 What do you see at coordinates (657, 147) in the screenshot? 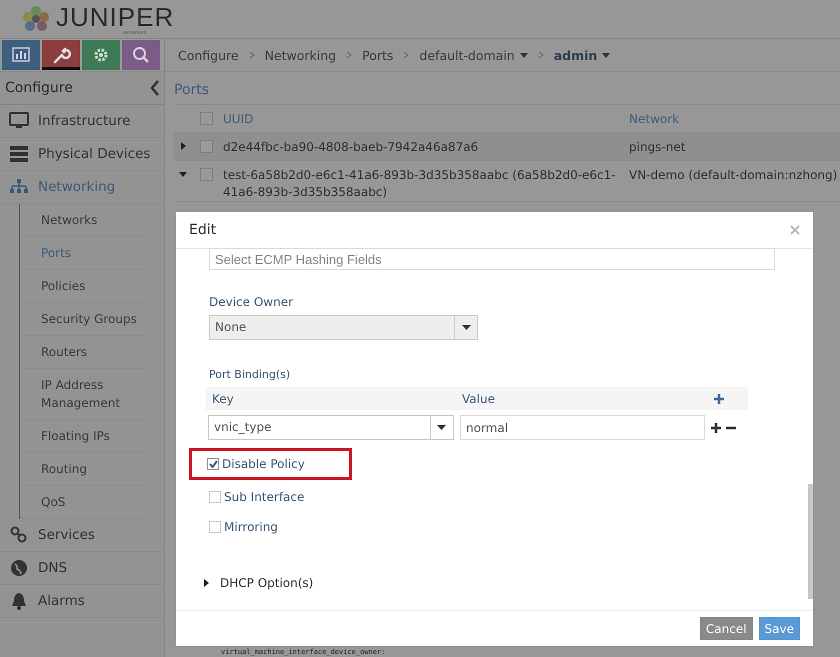
I see `table-cell-text: pings-net` at bounding box center [657, 147].